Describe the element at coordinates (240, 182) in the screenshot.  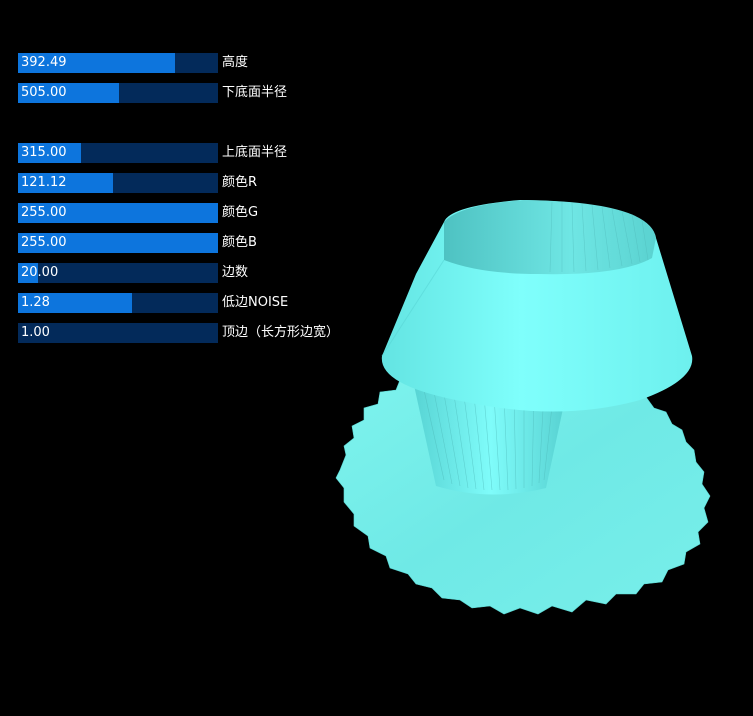
I see `slider-label: 颜色R` at that location.